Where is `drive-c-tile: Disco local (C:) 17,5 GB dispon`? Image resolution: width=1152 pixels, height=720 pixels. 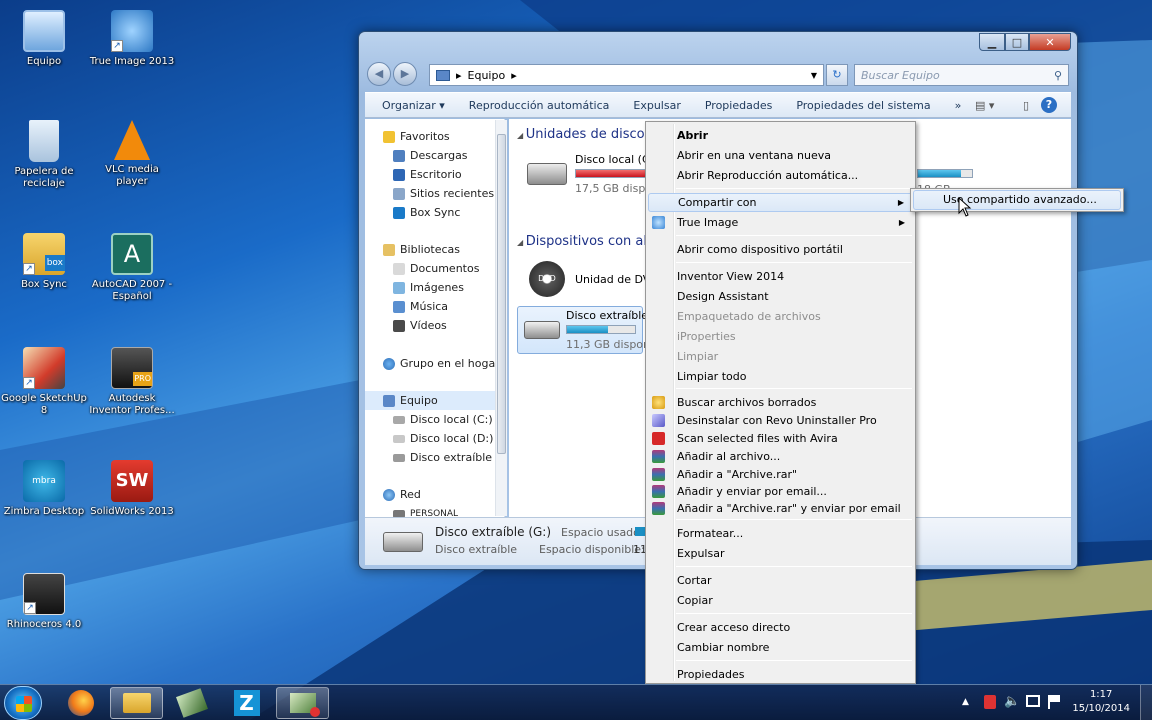 drive-c-tile: Disco local (C:) 17,5 GB dispon is located at coordinates (592, 175).